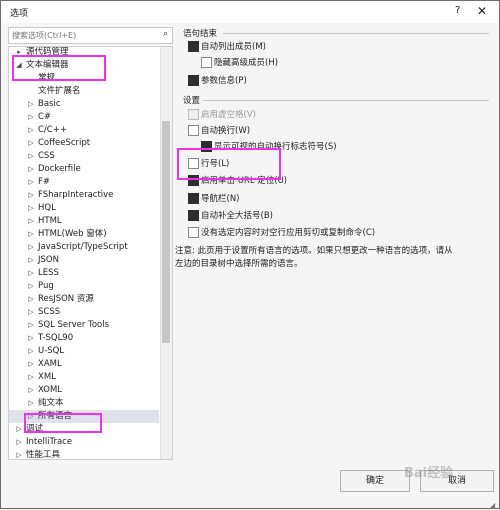 The height and width of the screenshot is (510, 500). What do you see at coordinates (50, 221) in the screenshot?
I see `tree-item-label: HTML` at bounding box center [50, 221].